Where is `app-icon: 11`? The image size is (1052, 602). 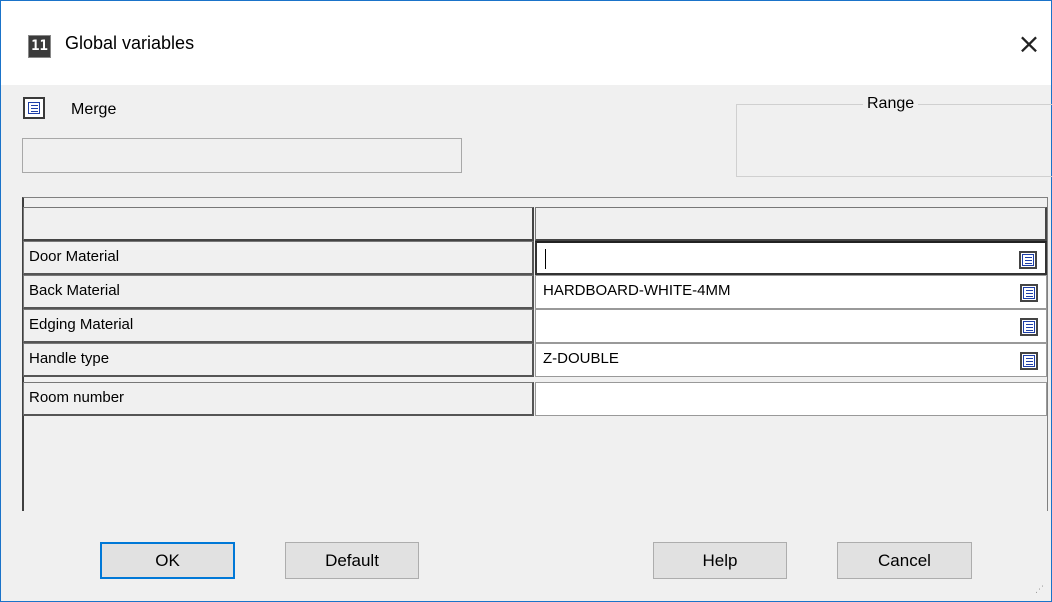
app-icon: 11 is located at coordinates (39, 46).